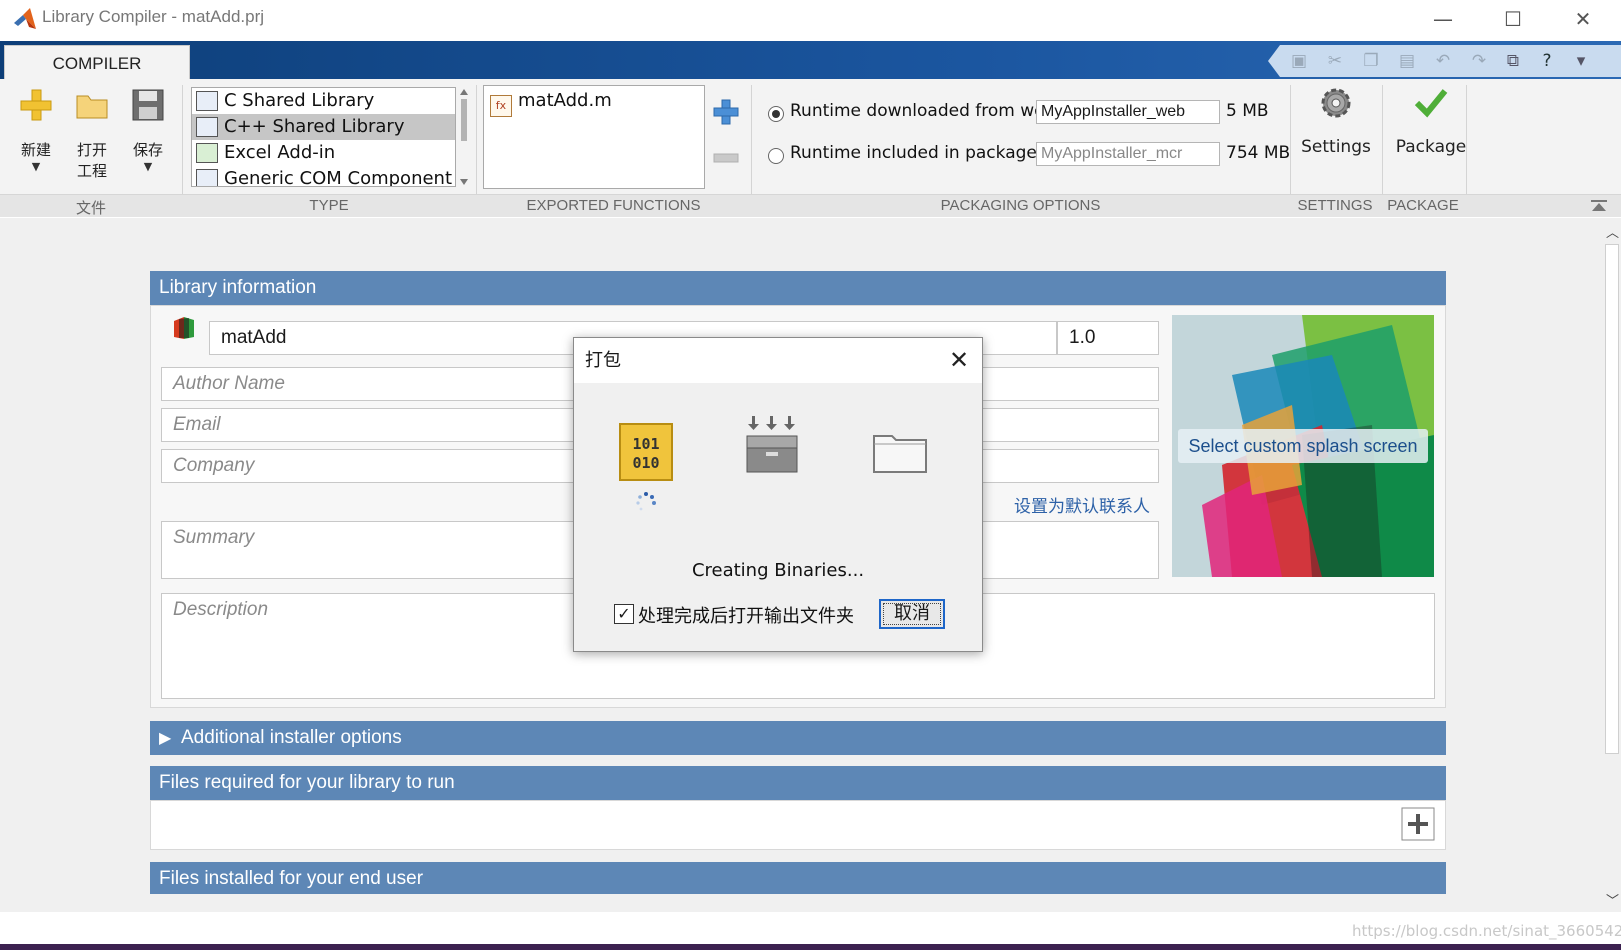 This screenshot has height=950, width=1621. Describe the element at coordinates (810, 947) in the screenshot. I see `window-bottom-border` at that location.